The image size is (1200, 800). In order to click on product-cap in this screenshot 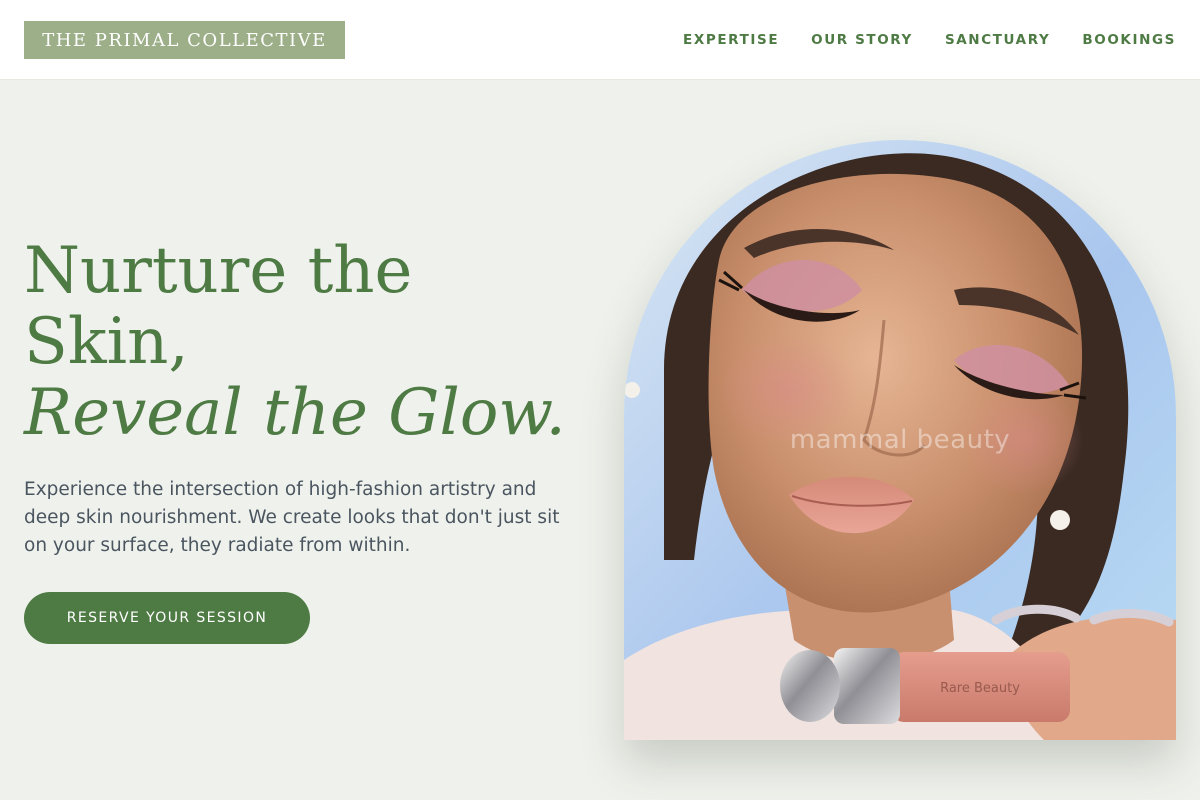, I will do `click(867, 686)`.